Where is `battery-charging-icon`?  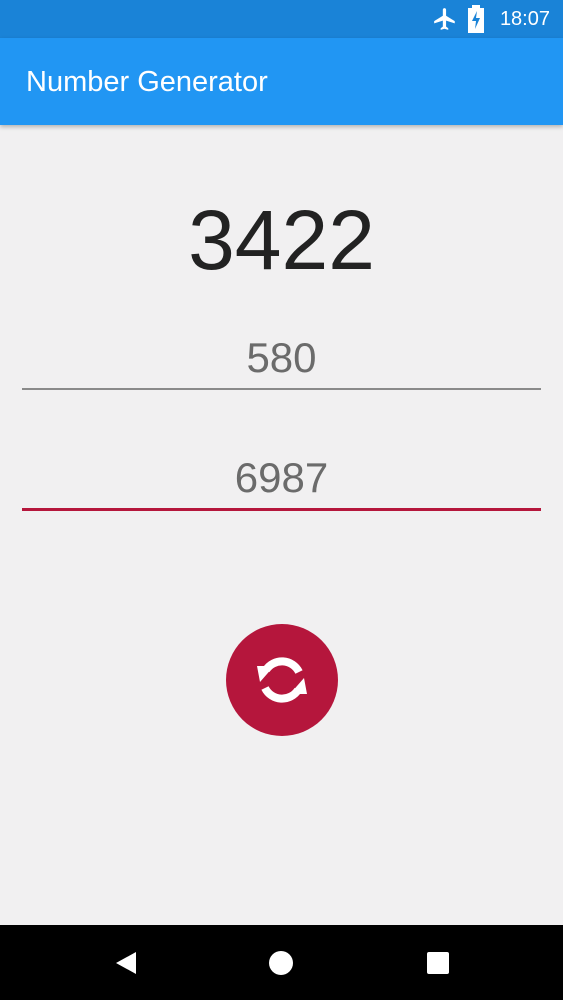
battery-charging-icon is located at coordinates (476, 19).